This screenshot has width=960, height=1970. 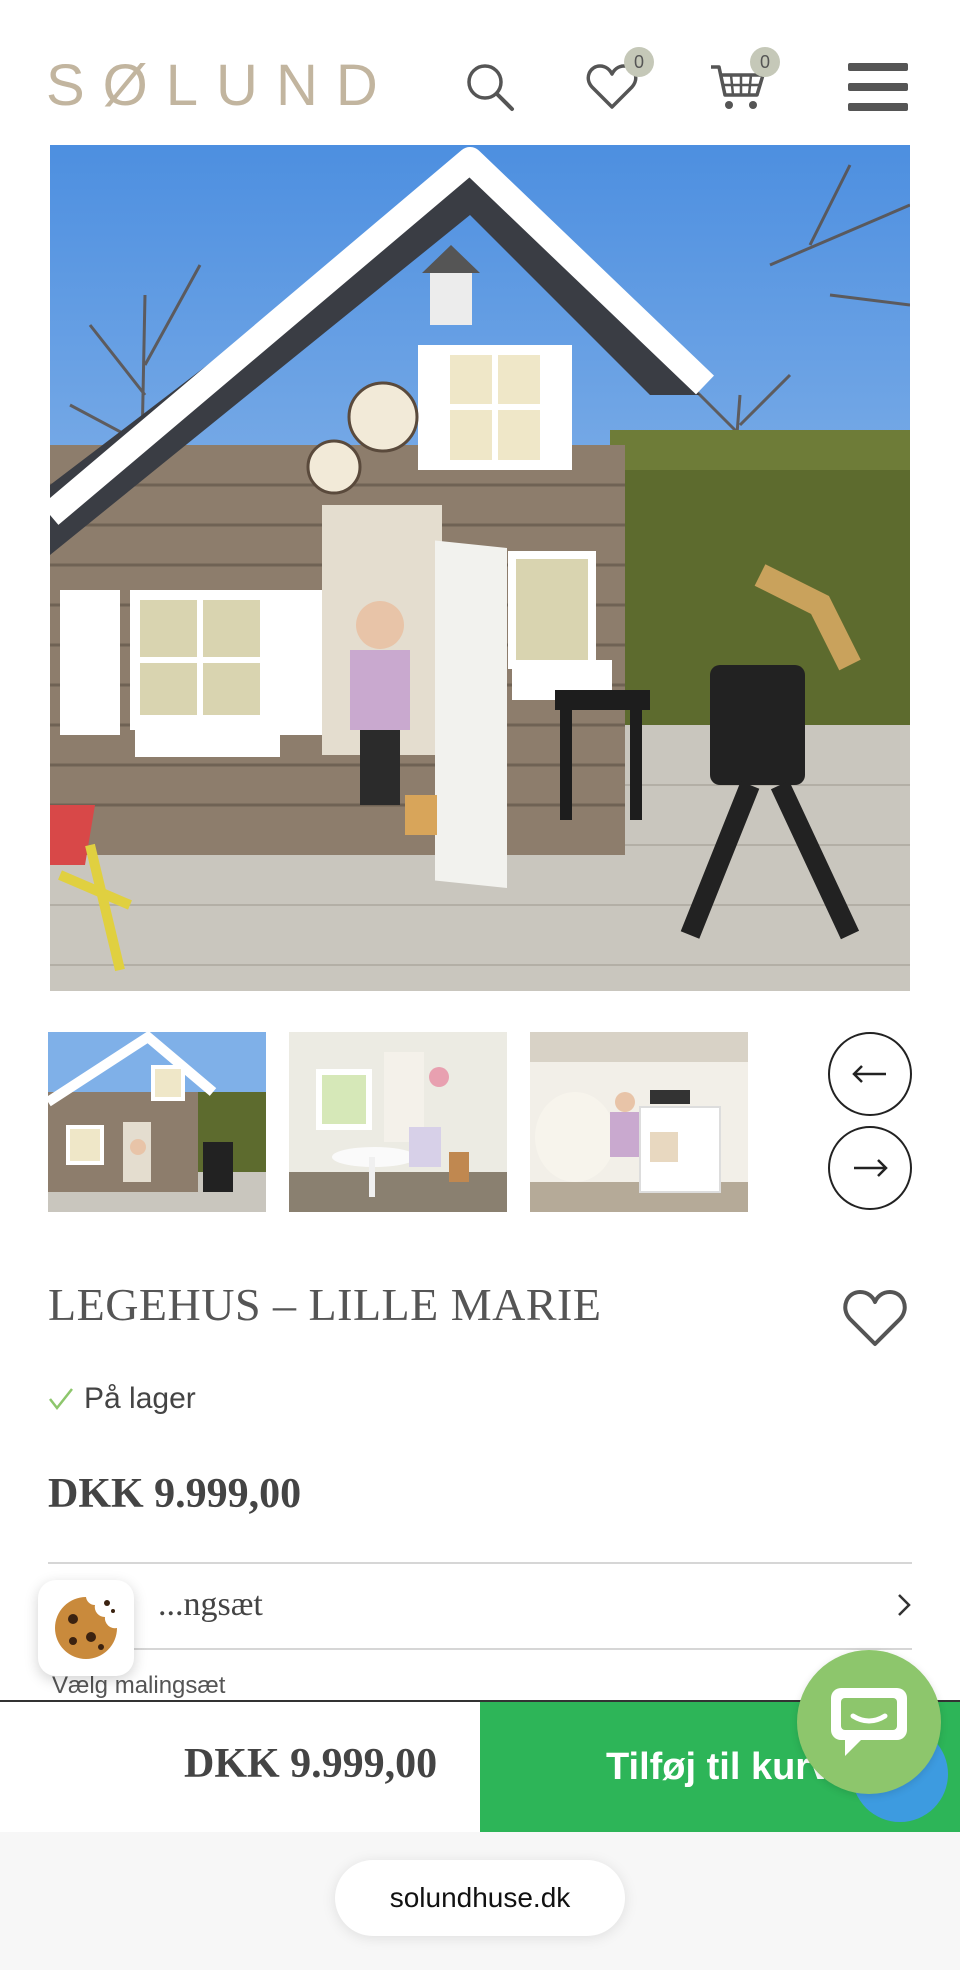 I want to click on gallery-next-button, so click(x=870, y=1168).